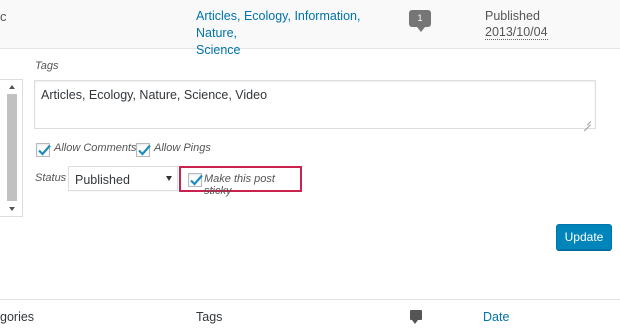 This screenshot has height=331, width=620. What do you see at coordinates (310, 315) in the screenshot?
I see `table-footer-headers: gories Tags Date` at bounding box center [310, 315].